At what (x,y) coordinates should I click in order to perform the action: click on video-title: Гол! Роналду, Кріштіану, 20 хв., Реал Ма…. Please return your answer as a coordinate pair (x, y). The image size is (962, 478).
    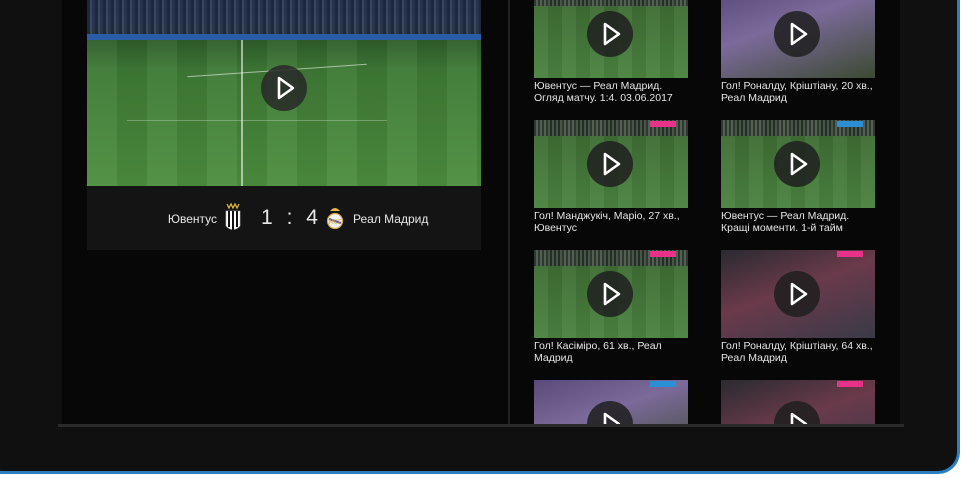
    Looking at the image, I should click on (798, 92).